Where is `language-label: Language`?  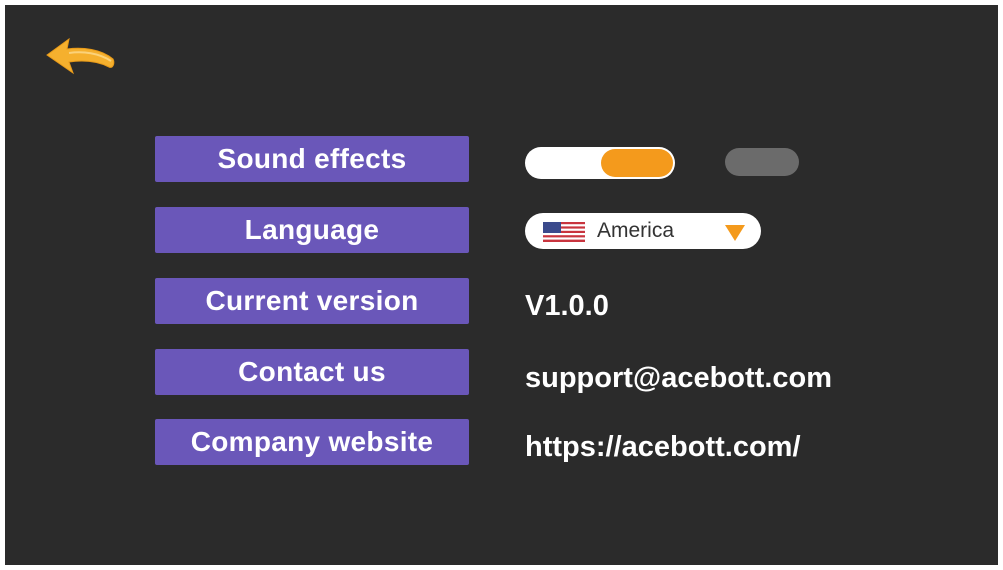
language-label: Language is located at coordinates (312, 230).